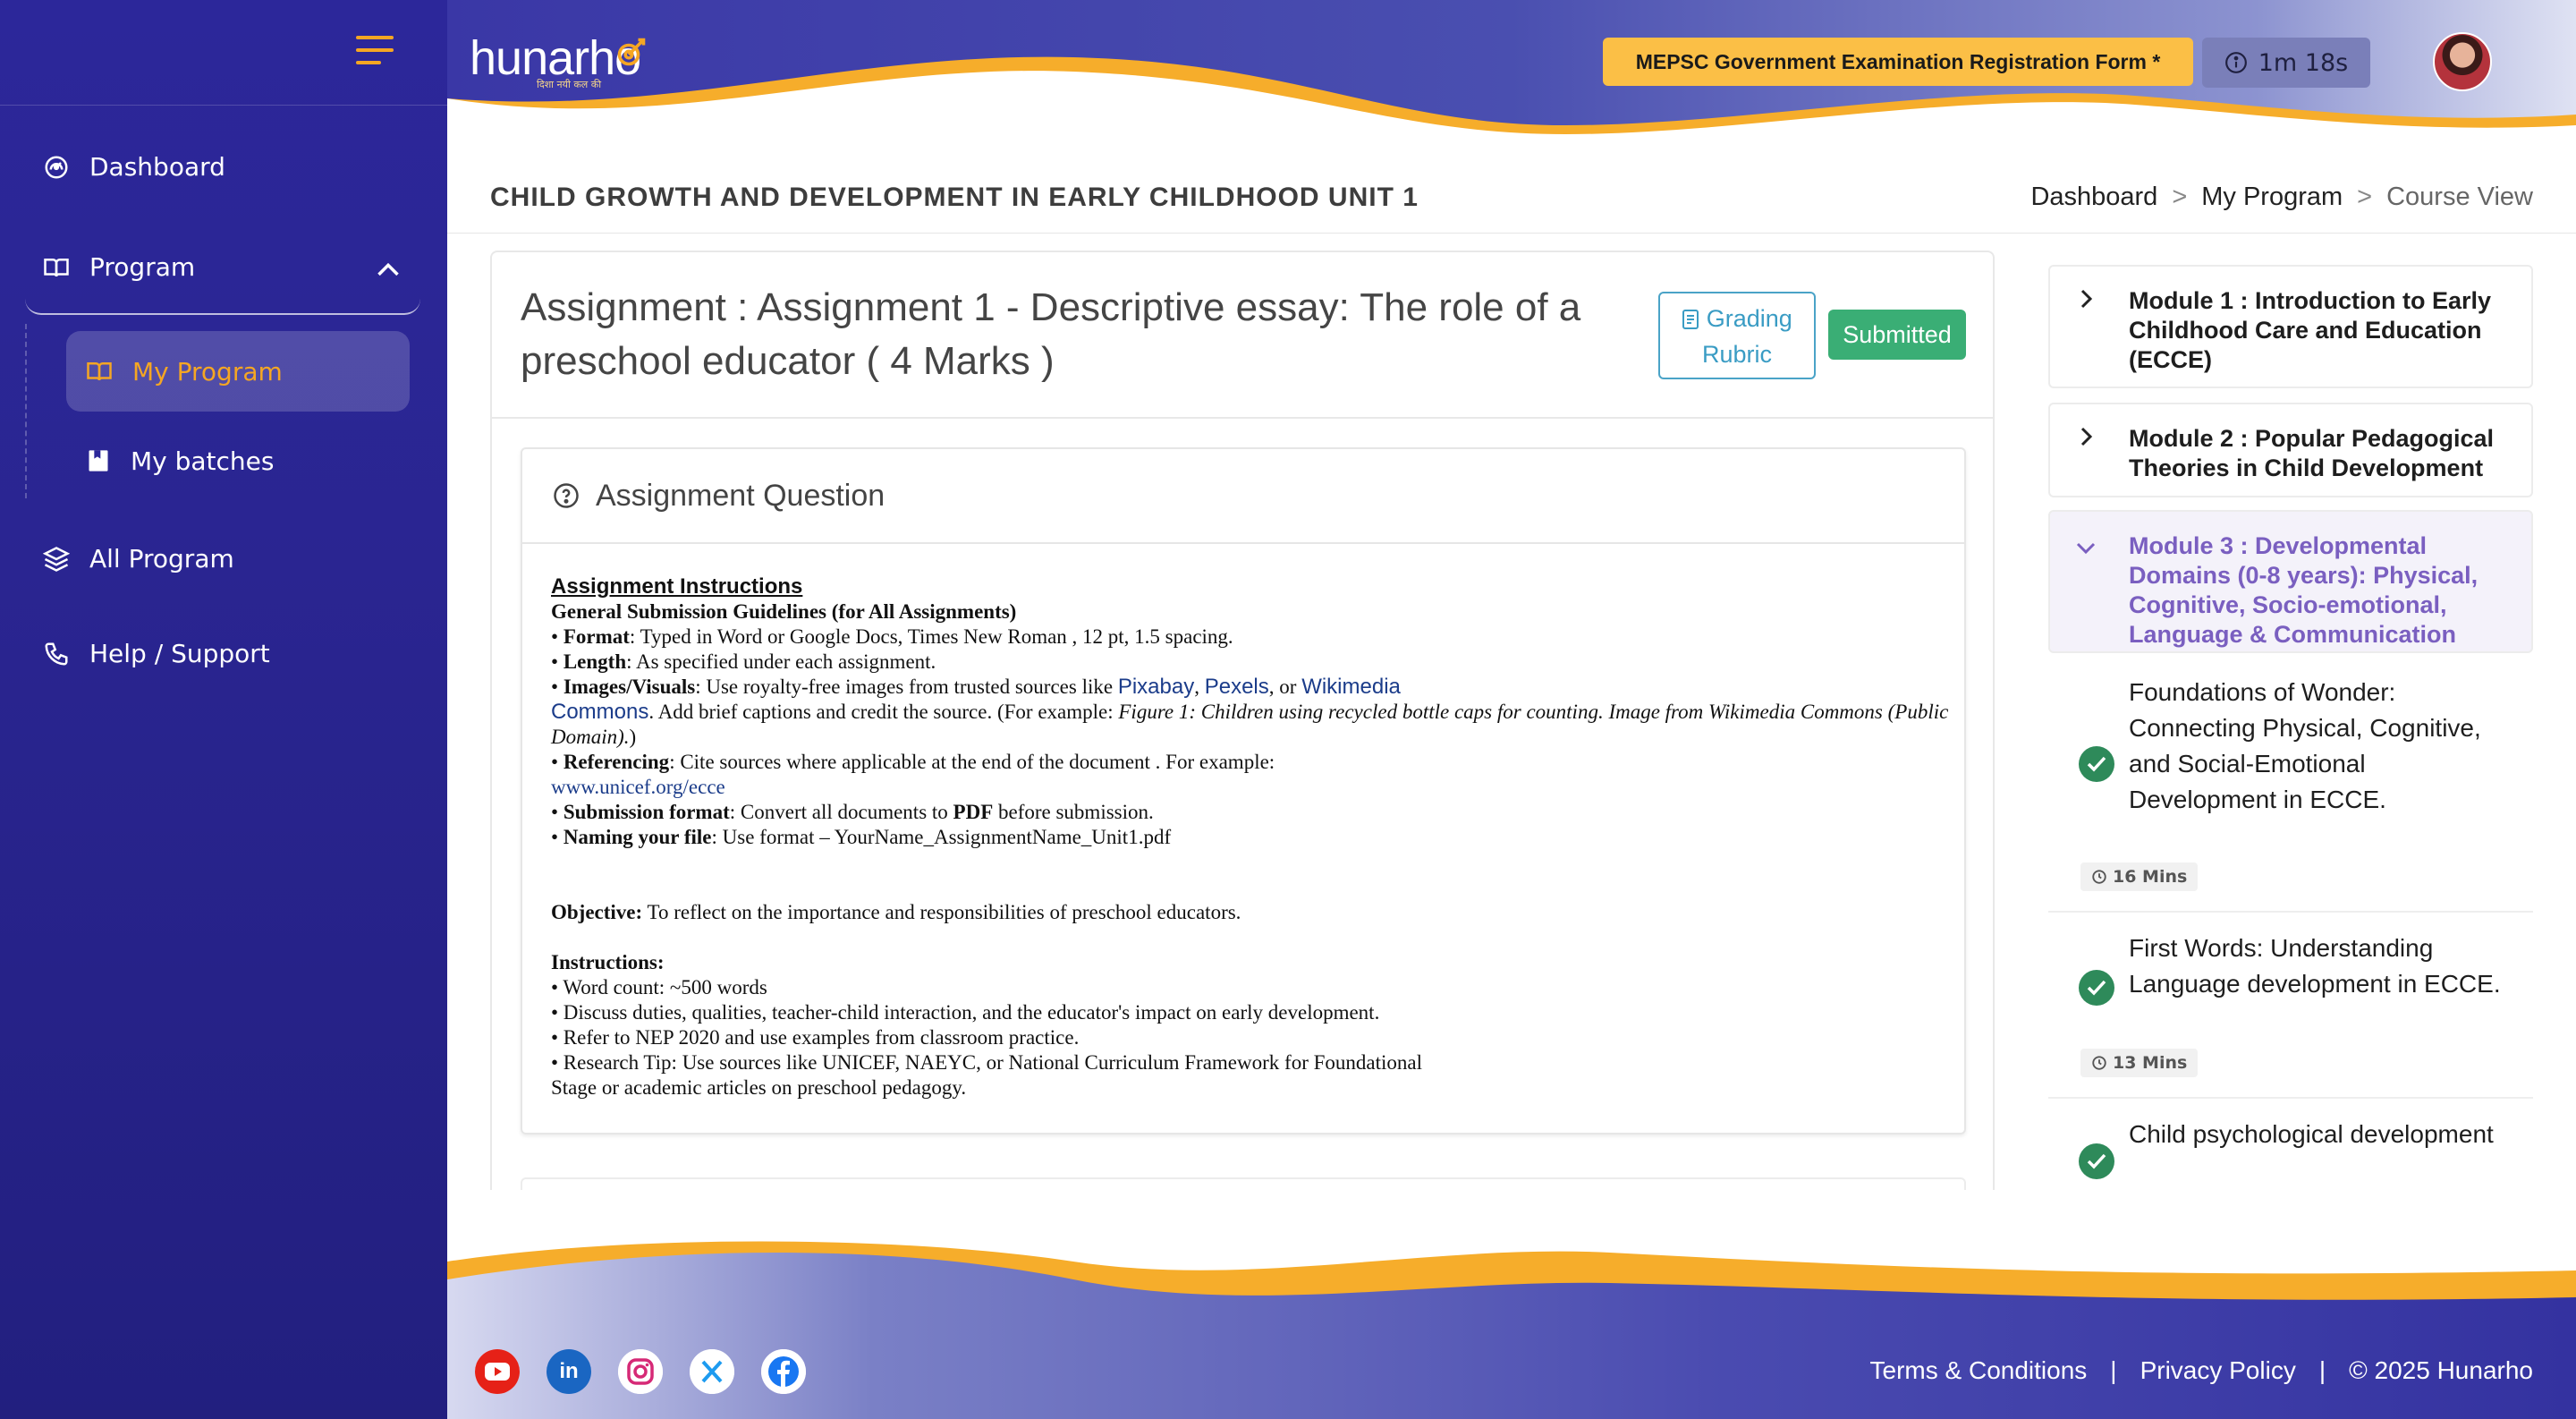 Image resolution: width=2576 pixels, height=1419 pixels. What do you see at coordinates (659, 987) in the screenshot?
I see `bullet-item: • Word count: ~500 words` at bounding box center [659, 987].